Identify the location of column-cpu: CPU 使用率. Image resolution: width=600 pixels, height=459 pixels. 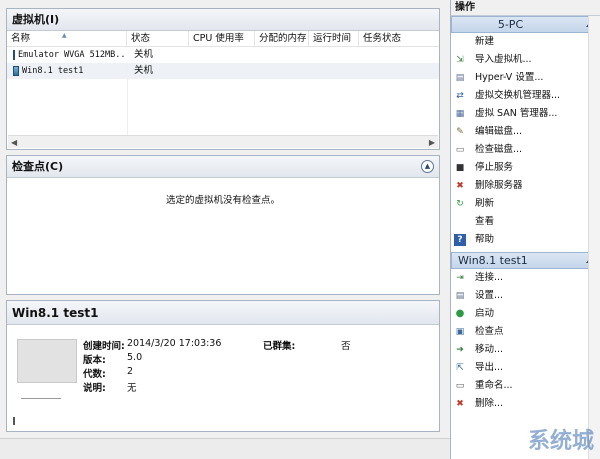
(222, 38).